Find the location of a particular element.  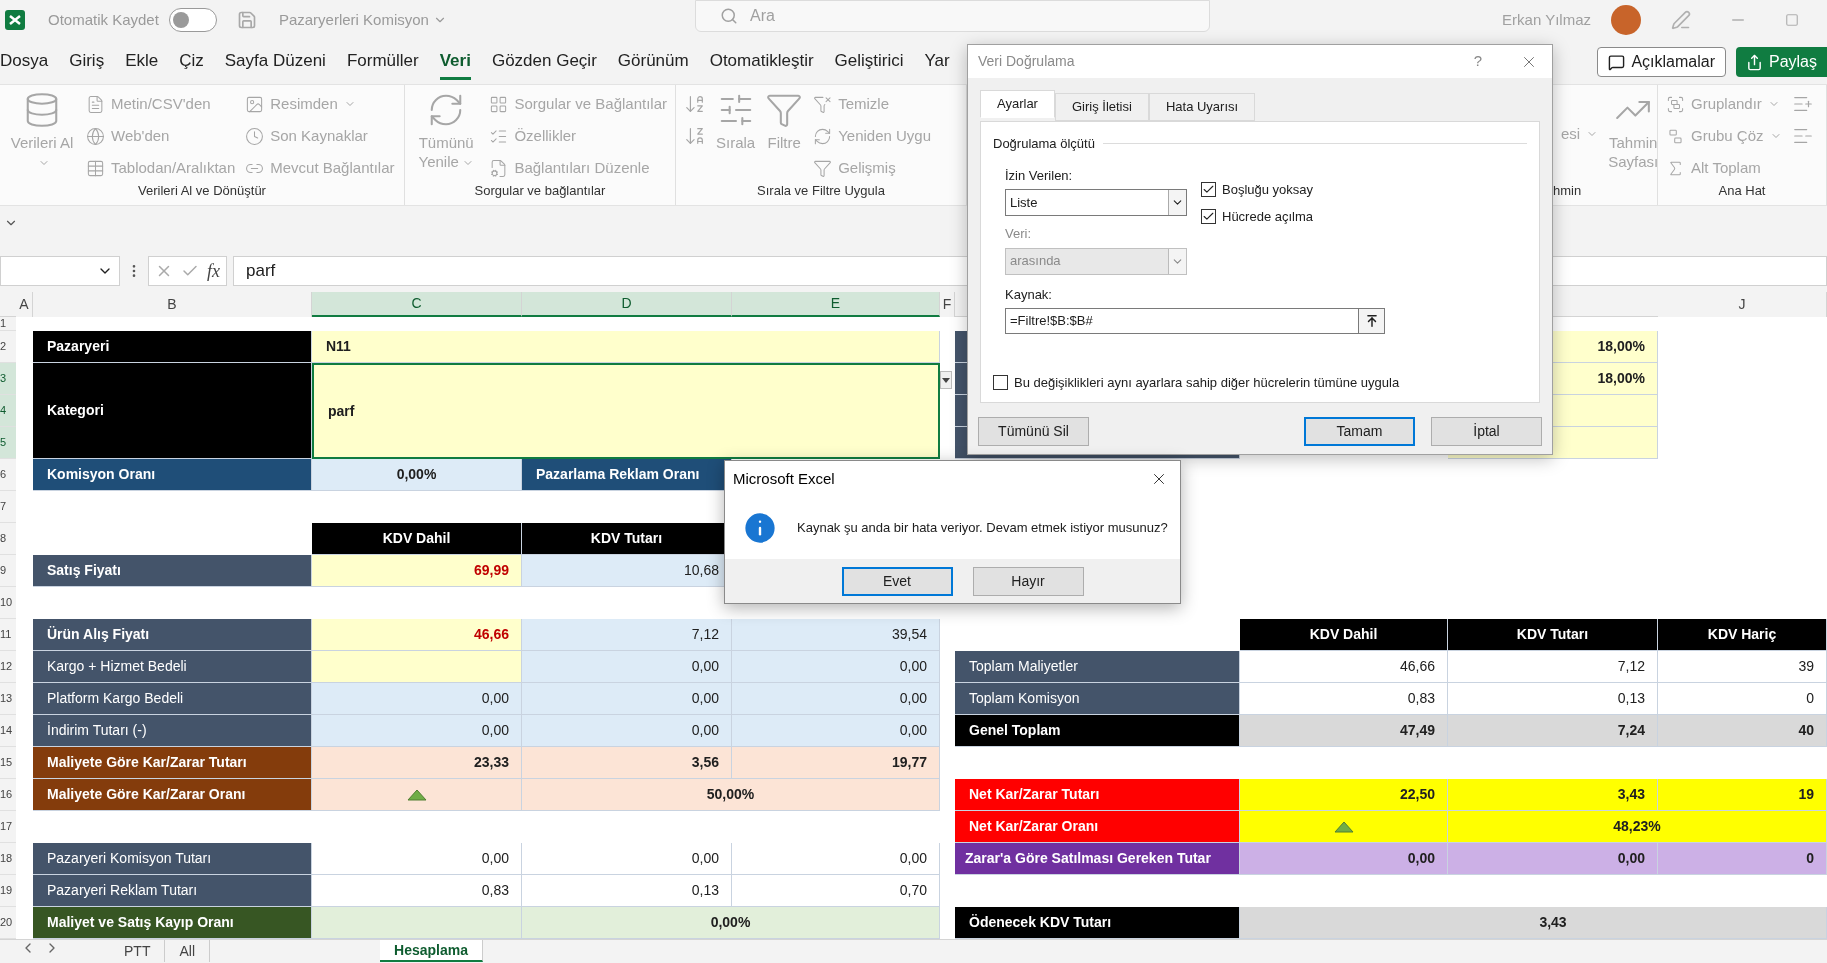

table-cell: 40 is located at coordinates (1742, 731).